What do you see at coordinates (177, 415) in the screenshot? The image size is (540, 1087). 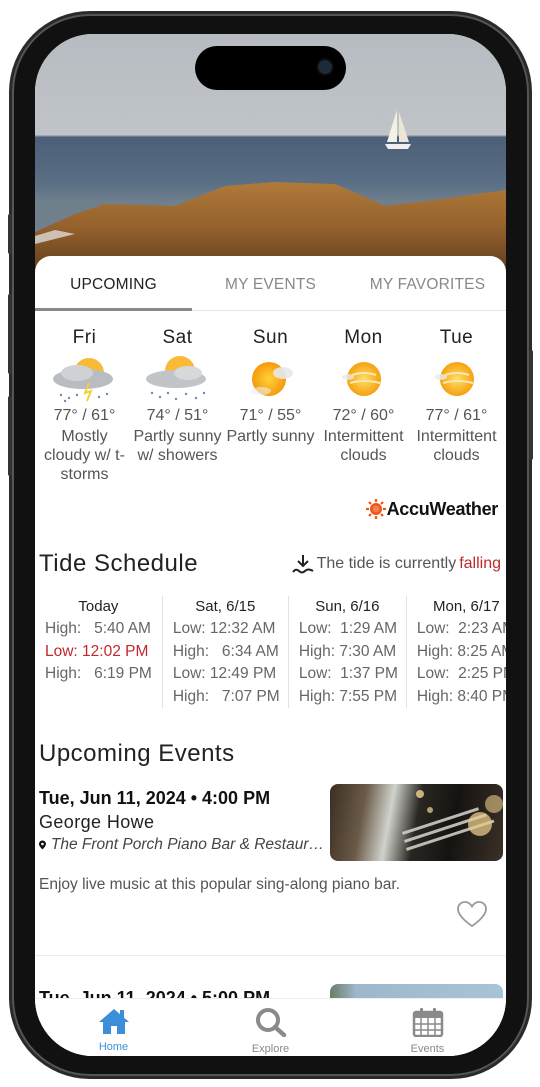 I see `forecast-temps: 74° / 51°` at bounding box center [177, 415].